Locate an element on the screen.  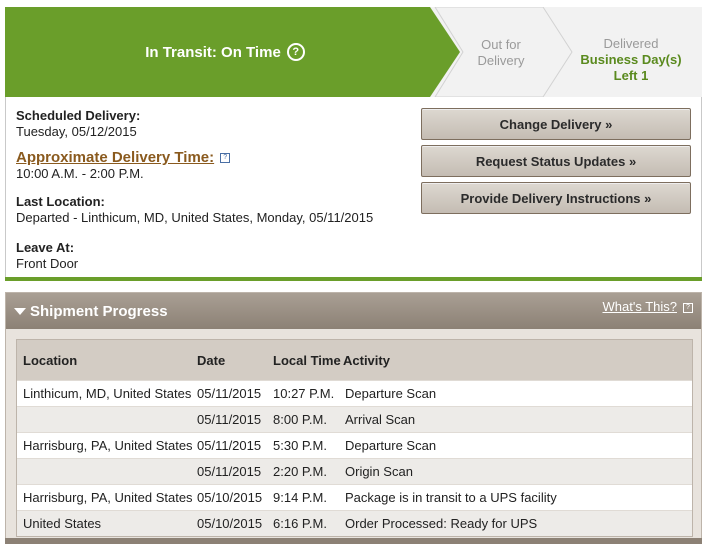
cell-time: 8:00 P.M. is located at coordinates (300, 419).